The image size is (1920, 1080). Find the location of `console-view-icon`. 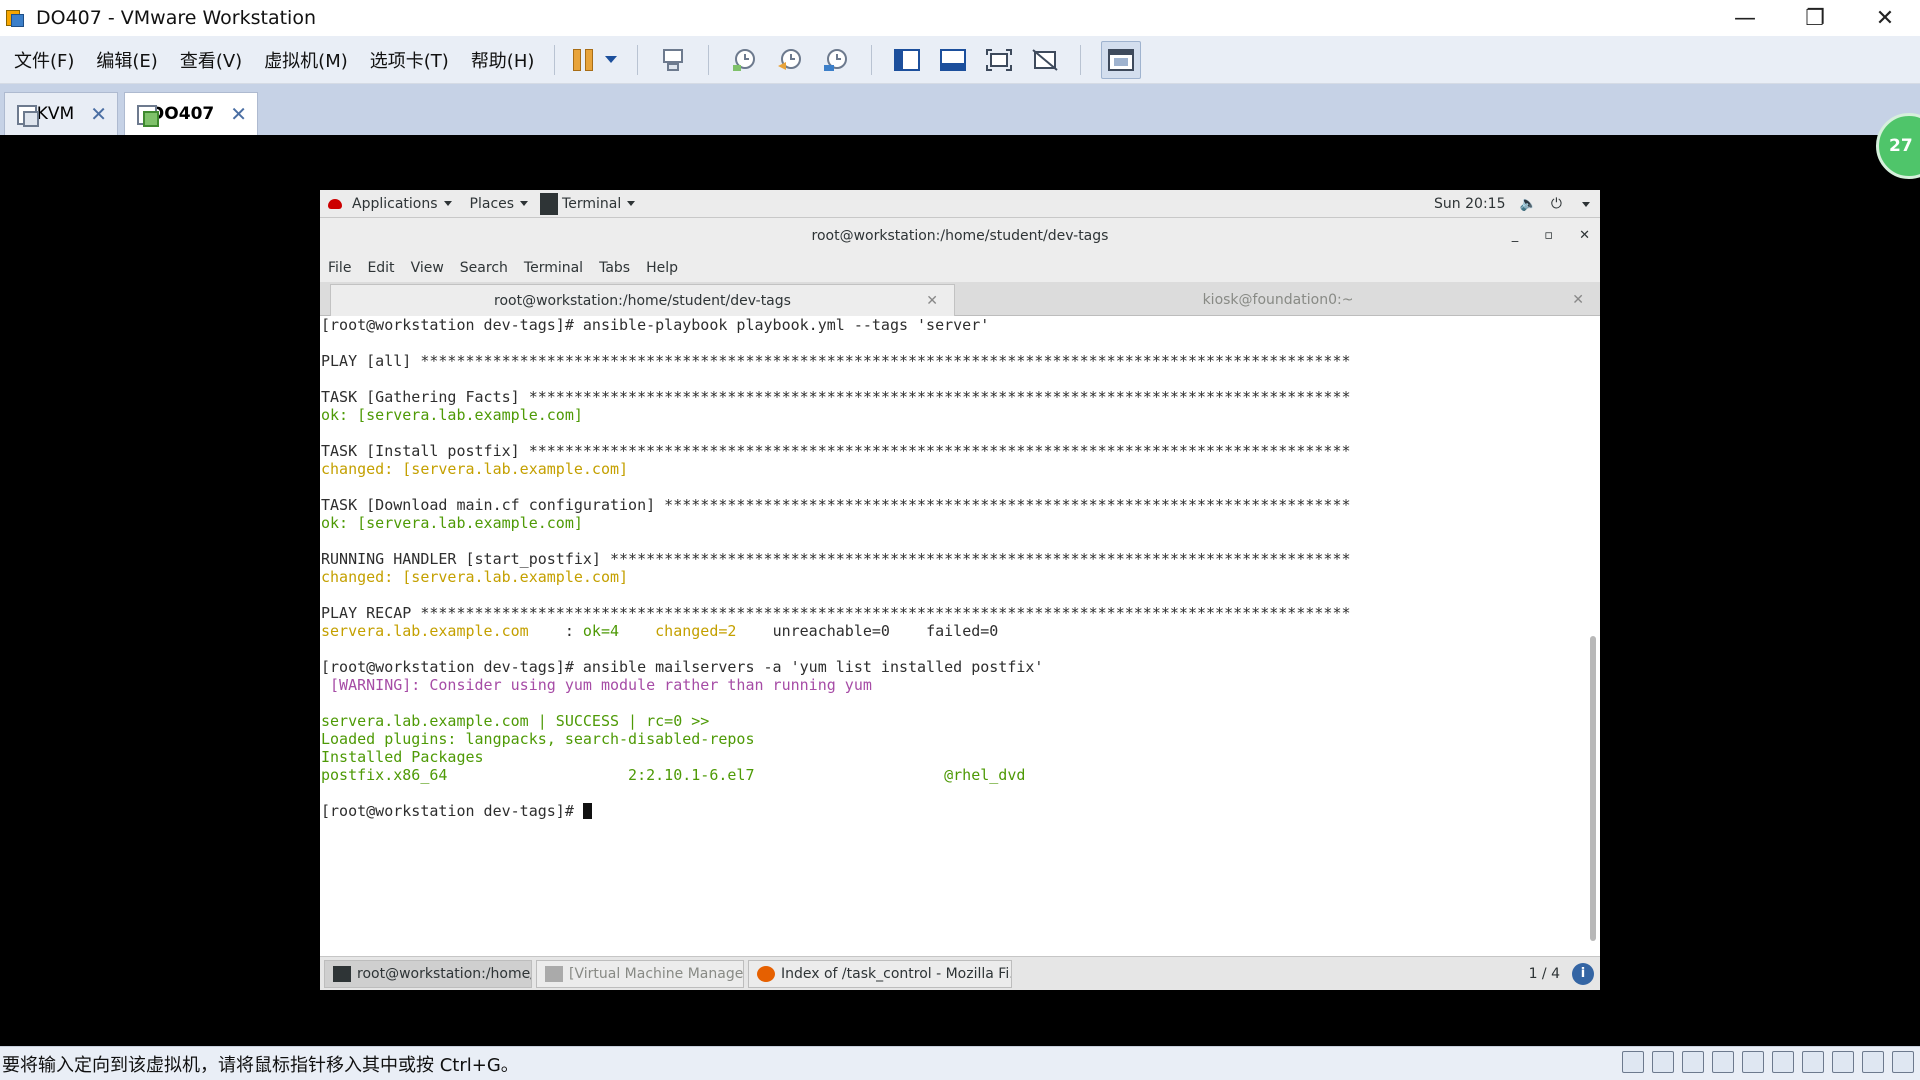

console-view-icon is located at coordinates (1121, 59).